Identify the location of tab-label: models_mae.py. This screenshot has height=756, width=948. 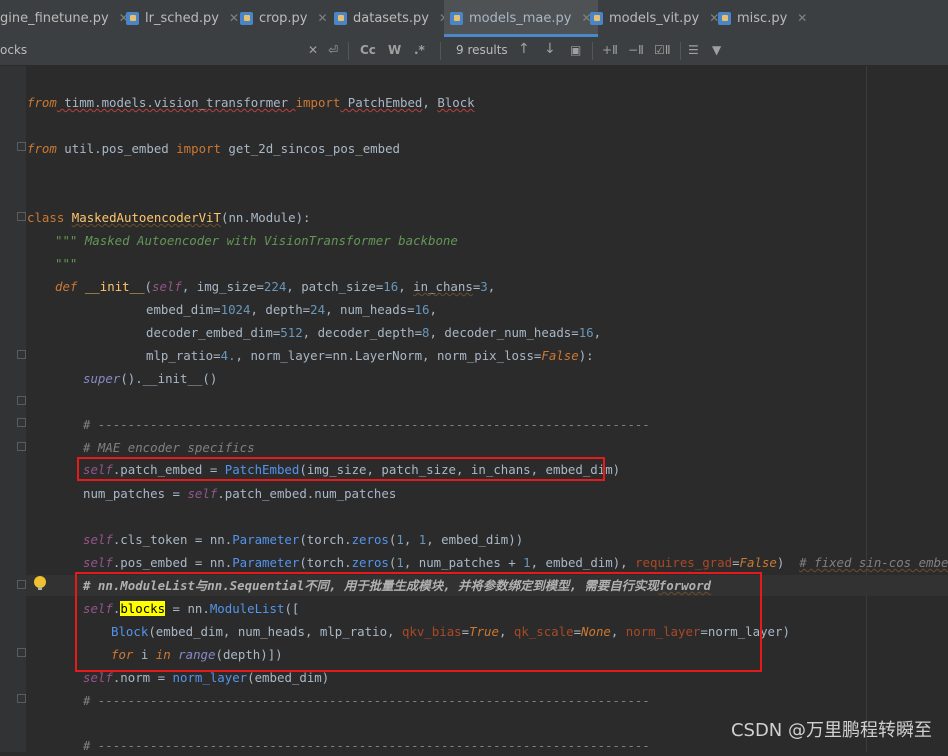
(520, 18).